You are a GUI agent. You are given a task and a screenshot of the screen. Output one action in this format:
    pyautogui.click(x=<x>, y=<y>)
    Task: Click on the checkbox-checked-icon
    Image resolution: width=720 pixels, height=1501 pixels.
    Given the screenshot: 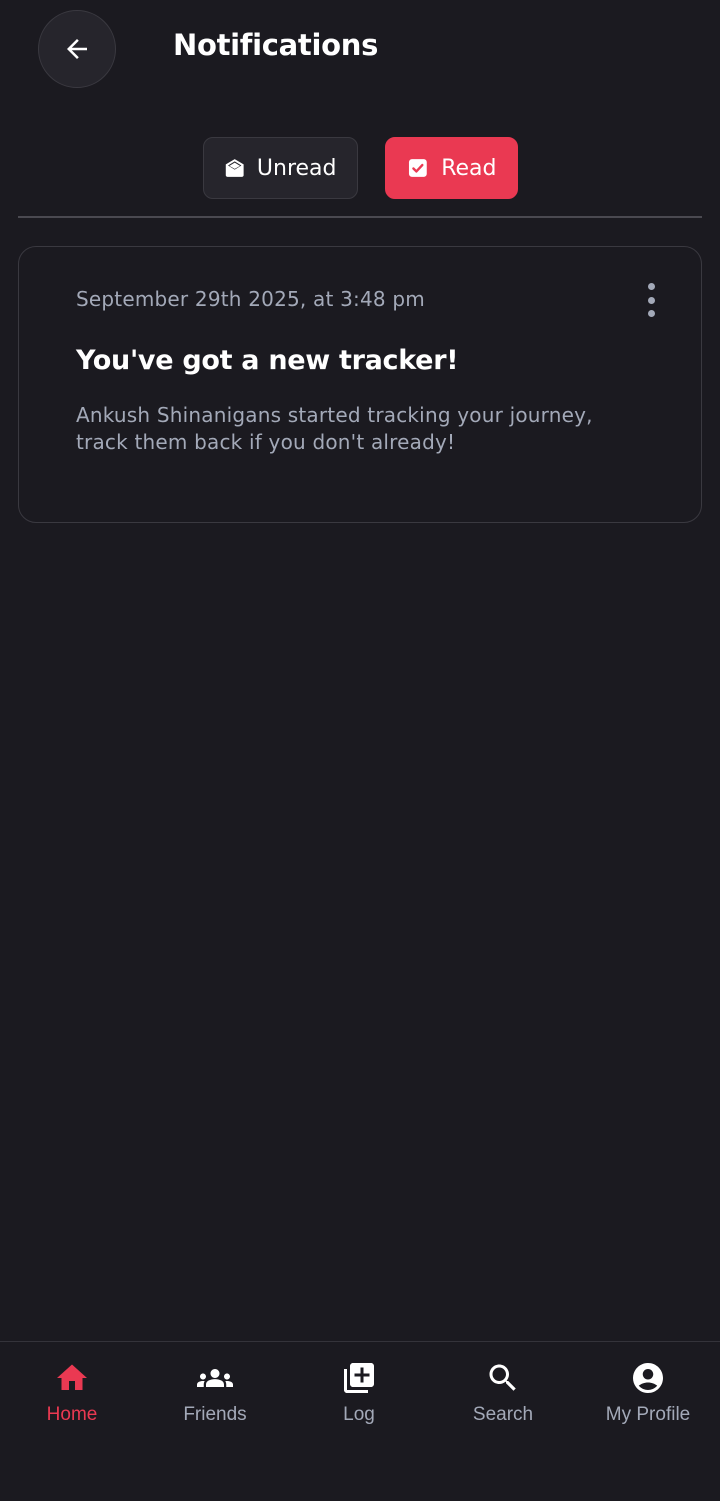 What is the action you would take?
    pyautogui.click(x=417, y=168)
    